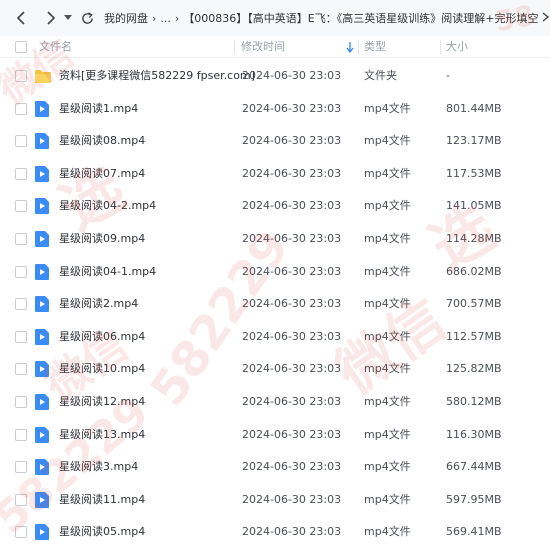  Describe the element at coordinates (108, 271) in the screenshot. I see `file-name: 星级阅读04-1.mp4` at that location.